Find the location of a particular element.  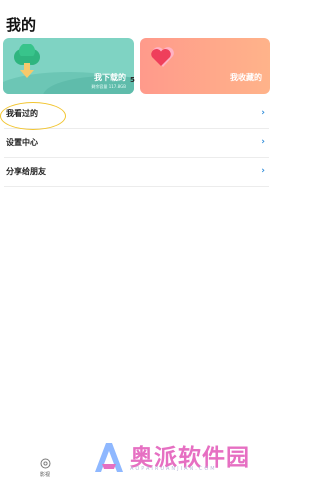

film-reel-icon is located at coordinates (45, 463).